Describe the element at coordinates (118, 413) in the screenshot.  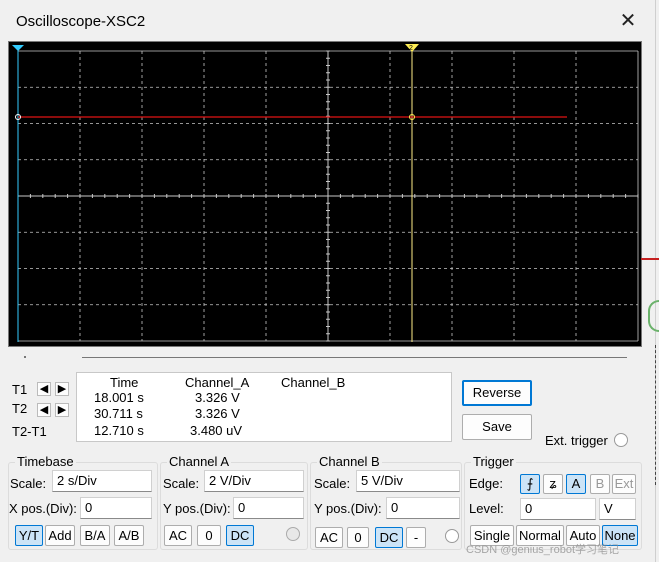
I see `readout-t2-time: 30.711 s` at that location.